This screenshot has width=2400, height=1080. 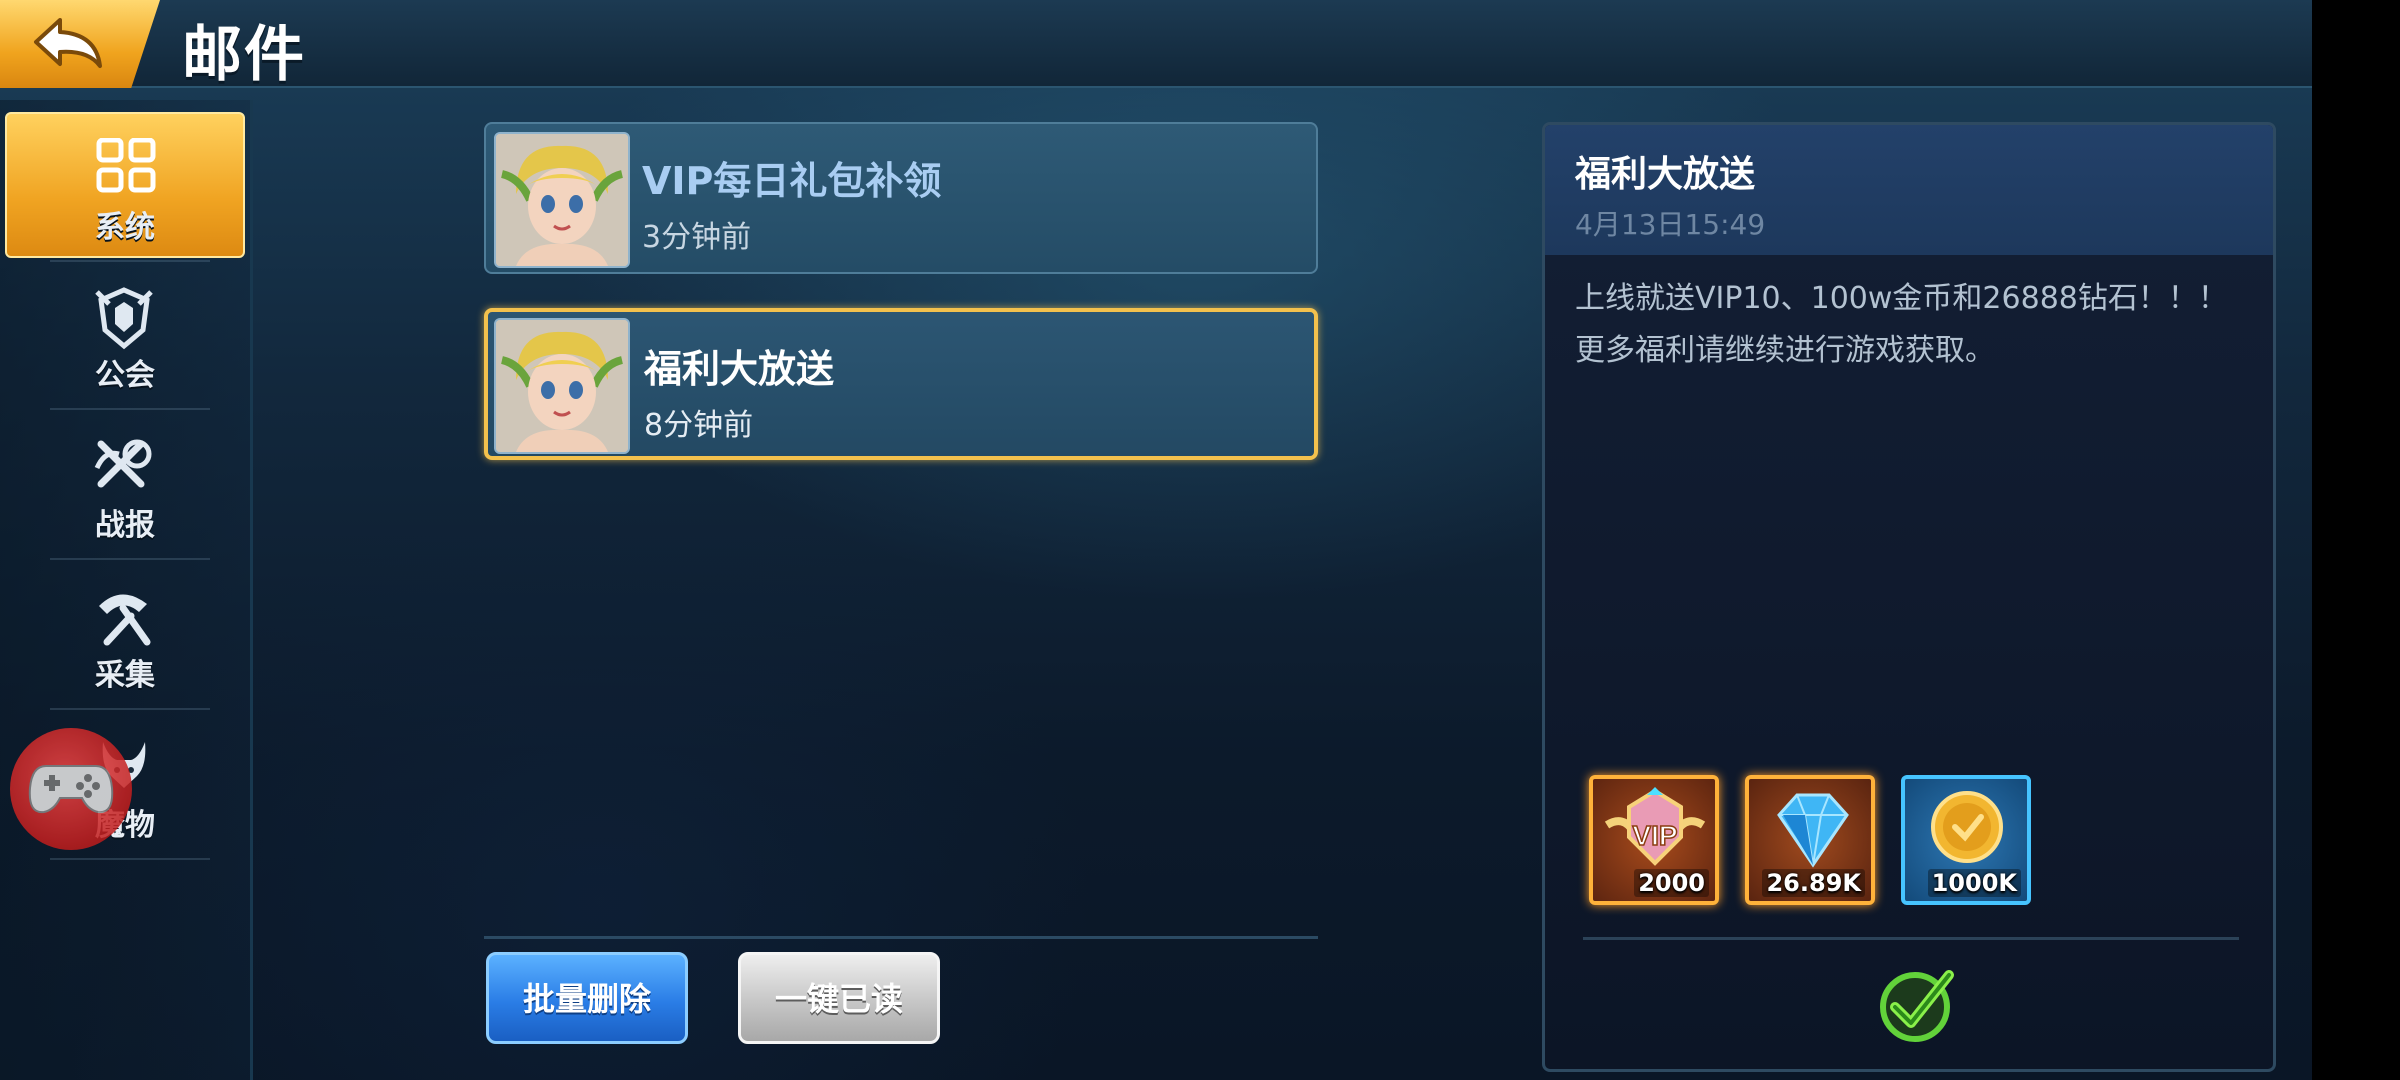 What do you see at coordinates (1917, 1005) in the screenshot?
I see `confirm-check-icon` at bounding box center [1917, 1005].